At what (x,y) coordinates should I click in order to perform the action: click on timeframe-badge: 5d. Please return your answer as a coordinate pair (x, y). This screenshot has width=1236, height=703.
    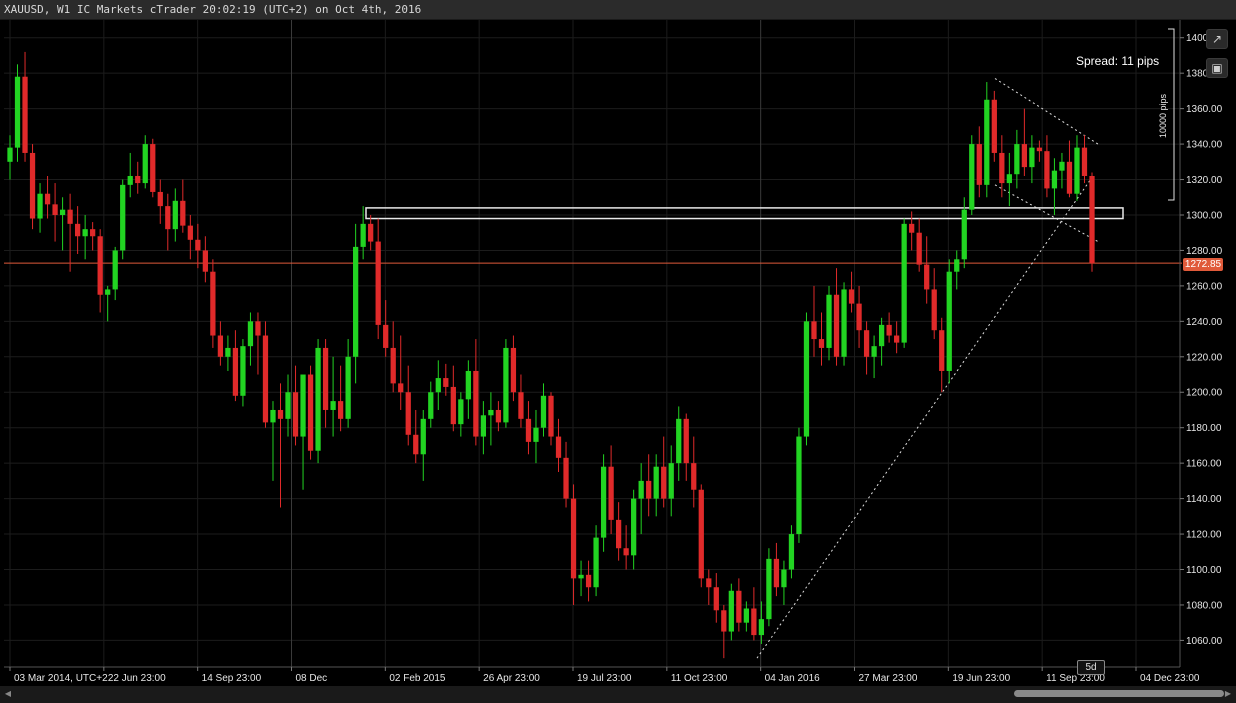
    Looking at the image, I should click on (1091, 667).